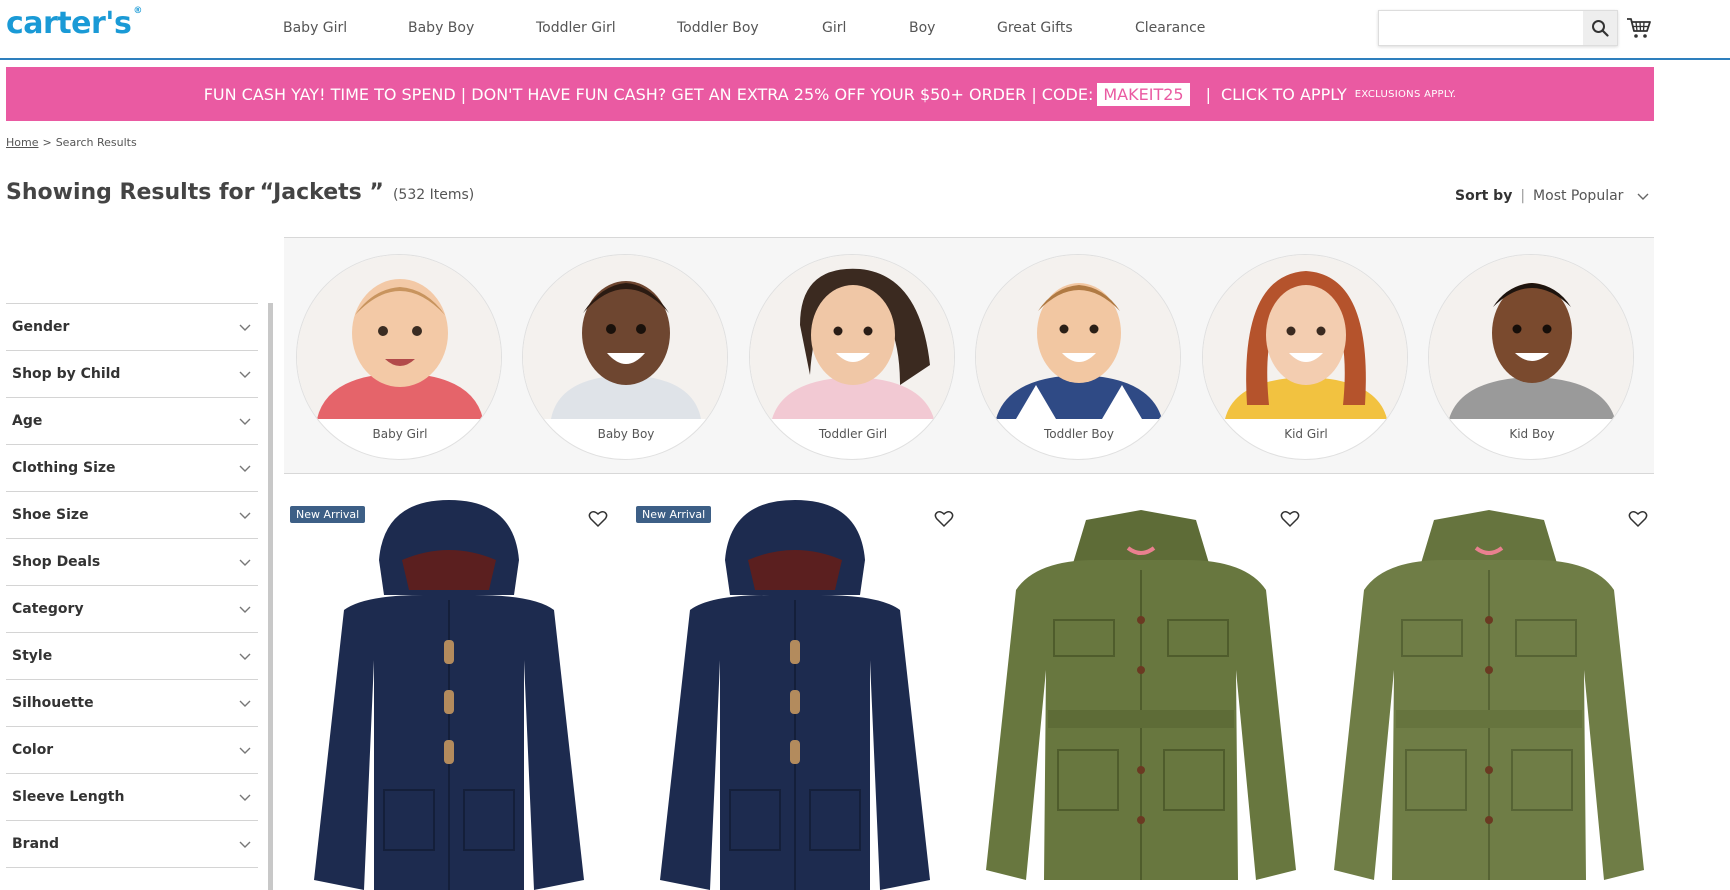 The width and height of the screenshot is (1730, 890). I want to click on filter-style: Style, so click(132, 655).